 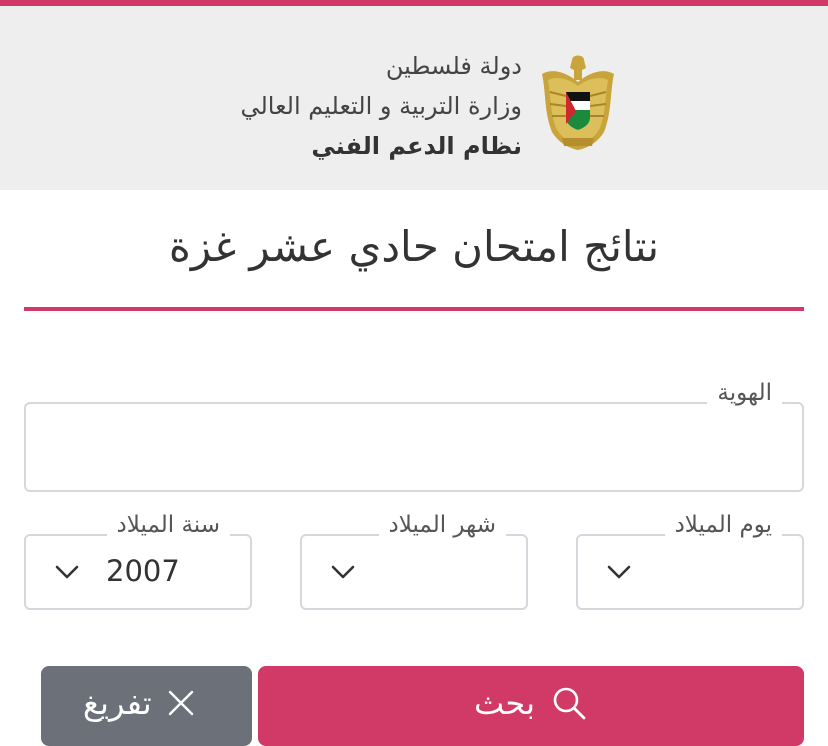 I want to click on header-system-name: نظام الدعم الفني, so click(x=416, y=146).